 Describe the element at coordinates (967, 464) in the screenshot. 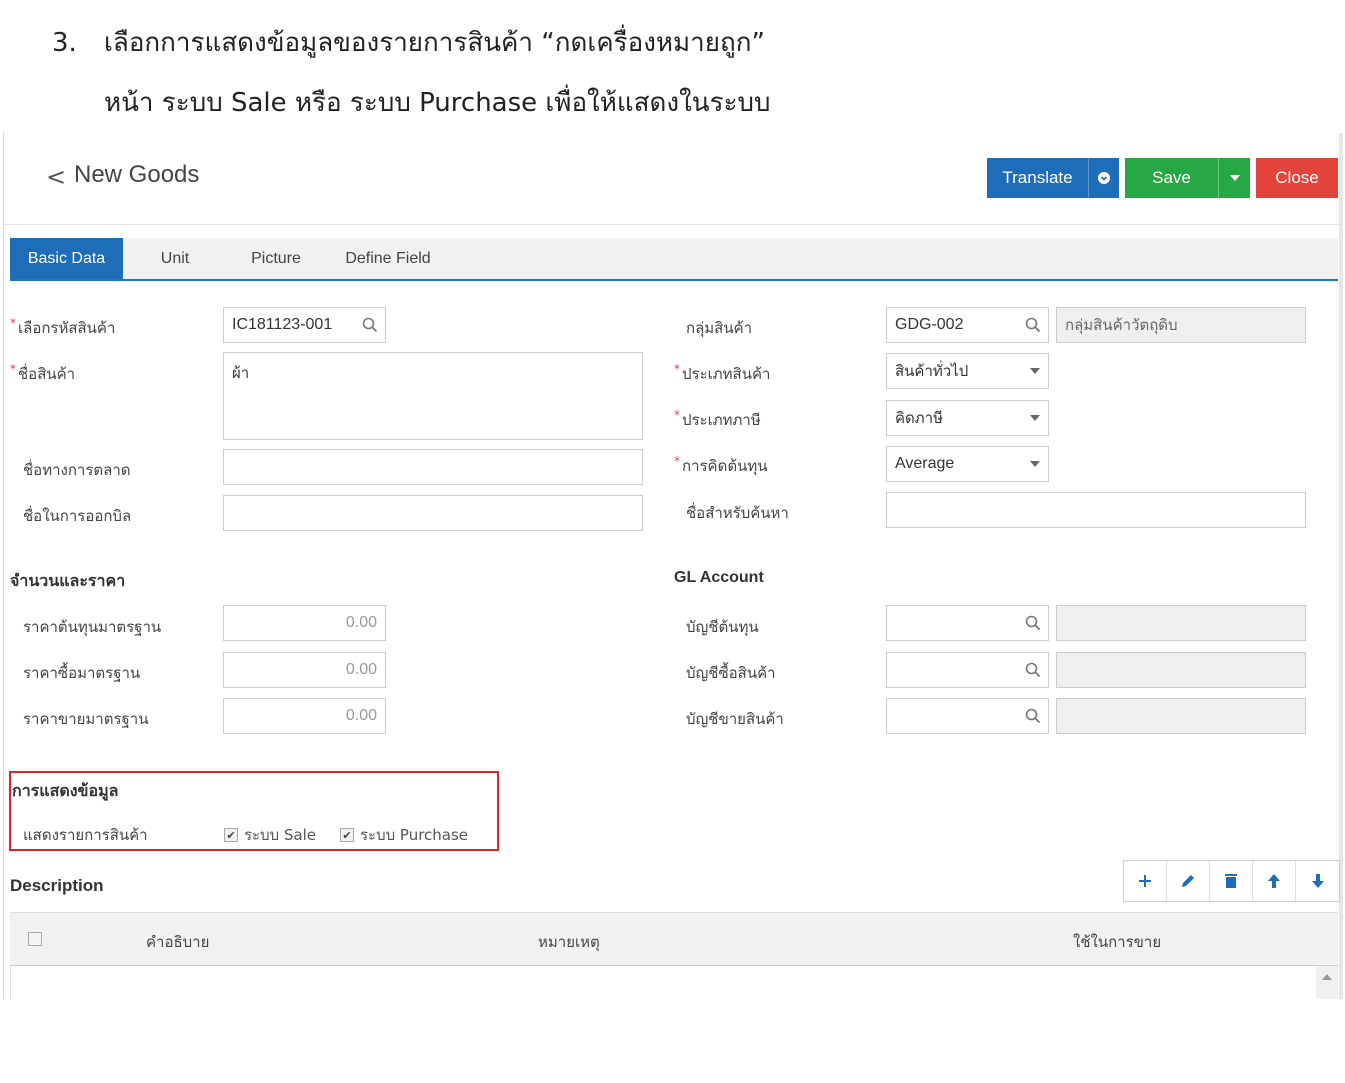

I see `costing-method-select: Average` at that location.